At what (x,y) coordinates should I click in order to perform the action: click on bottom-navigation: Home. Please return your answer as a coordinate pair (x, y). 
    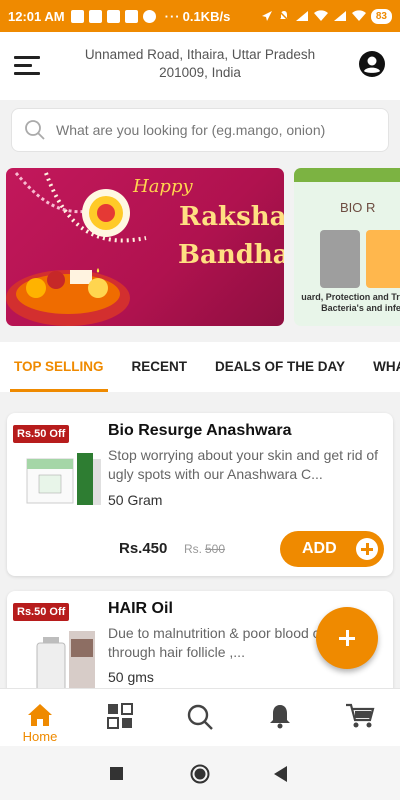
    Looking at the image, I should click on (200, 717).